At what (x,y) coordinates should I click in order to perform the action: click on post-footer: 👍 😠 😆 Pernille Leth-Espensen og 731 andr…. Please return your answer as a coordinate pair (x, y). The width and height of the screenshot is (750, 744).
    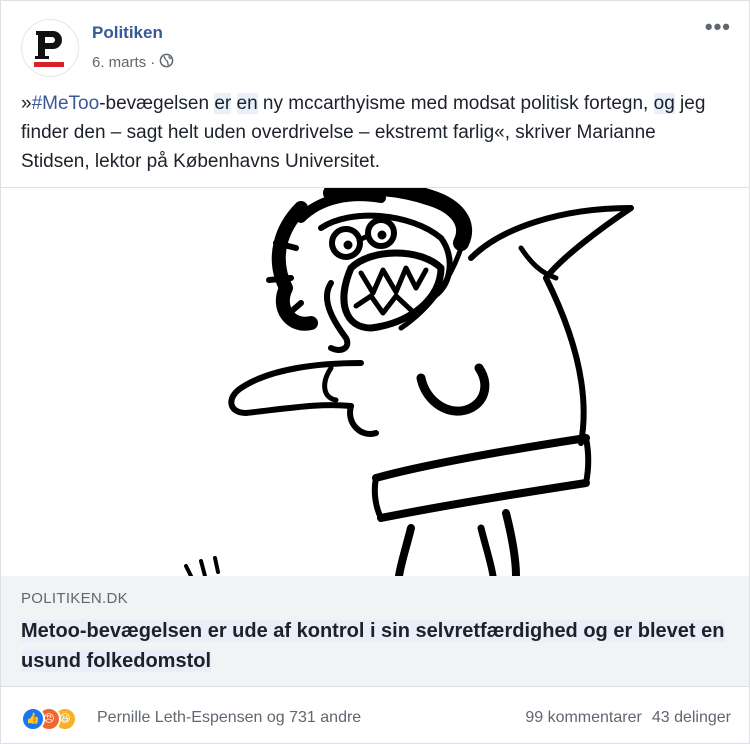
    Looking at the image, I should click on (376, 718).